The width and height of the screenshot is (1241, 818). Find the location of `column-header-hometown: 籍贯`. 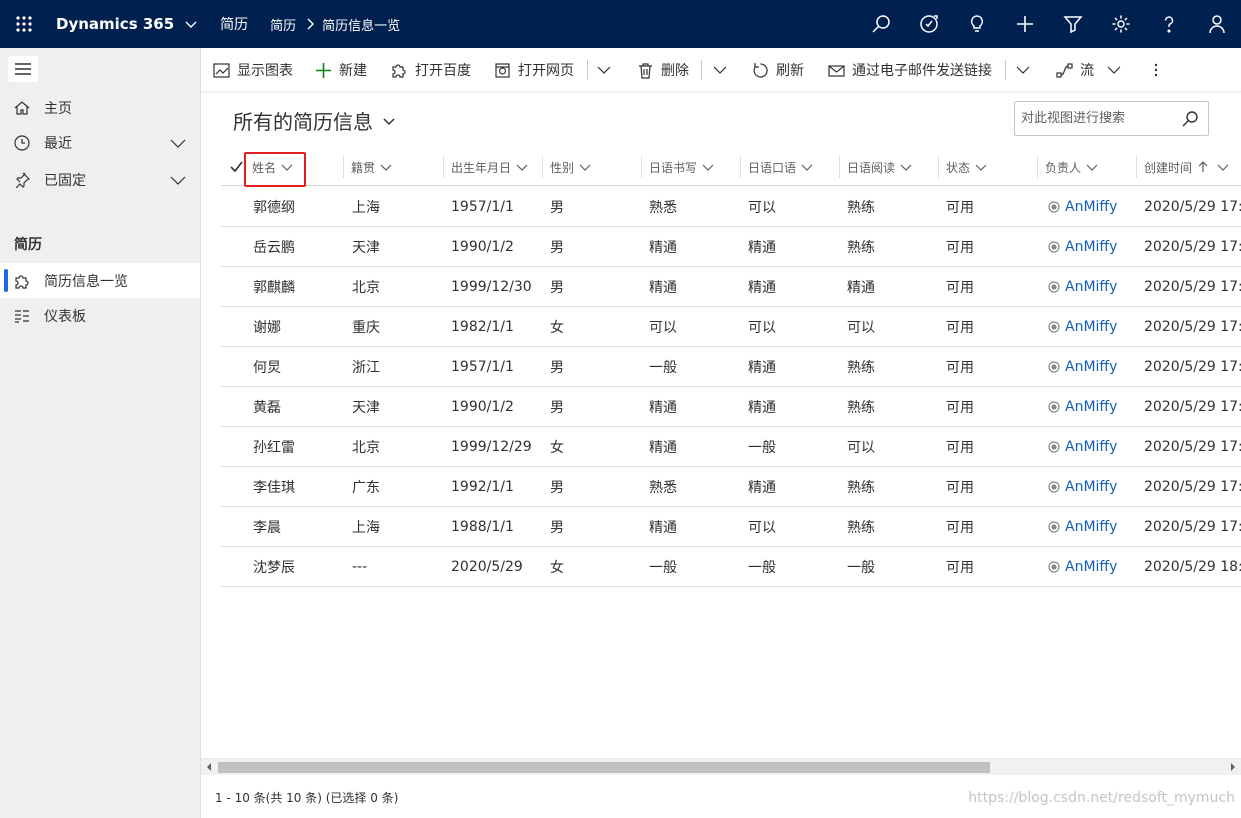

column-header-hometown: 籍贯 is located at coordinates (371, 167).